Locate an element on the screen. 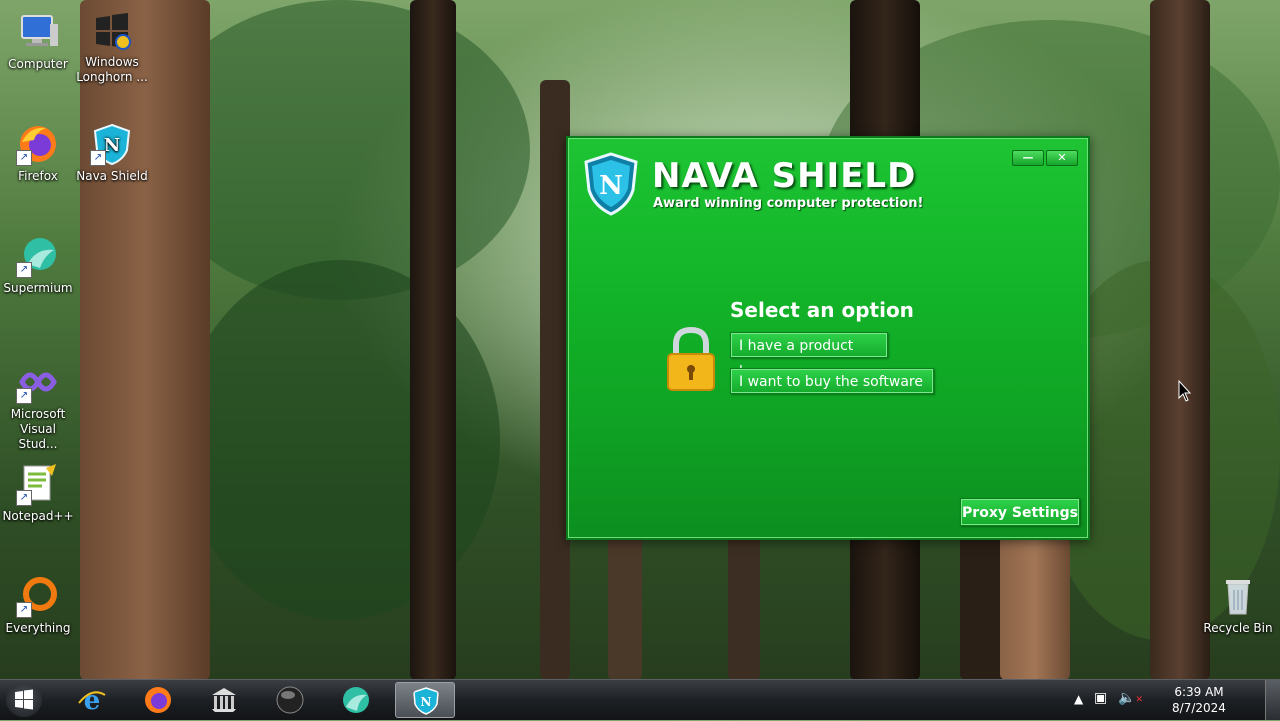 The height and width of the screenshot is (721, 1280). desktop-icon-nava-shield: N ↗ Nava Shield is located at coordinates (112, 153).